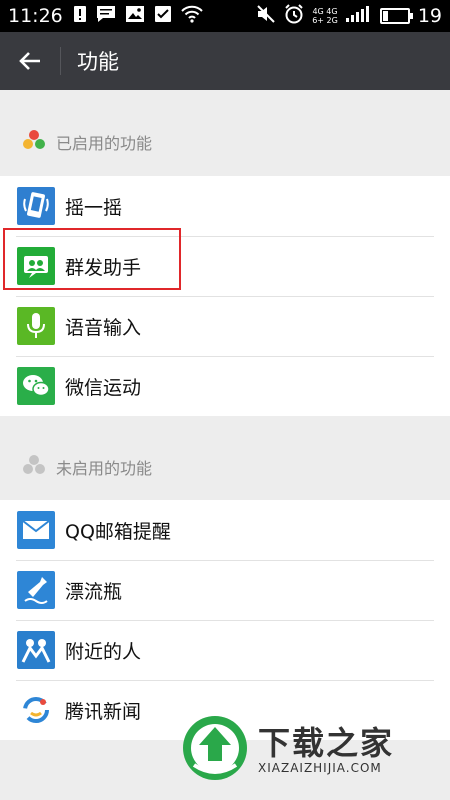 This screenshot has height=800, width=450. Describe the element at coordinates (98, 62) in the screenshot. I see `page-title: 功能` at that location.